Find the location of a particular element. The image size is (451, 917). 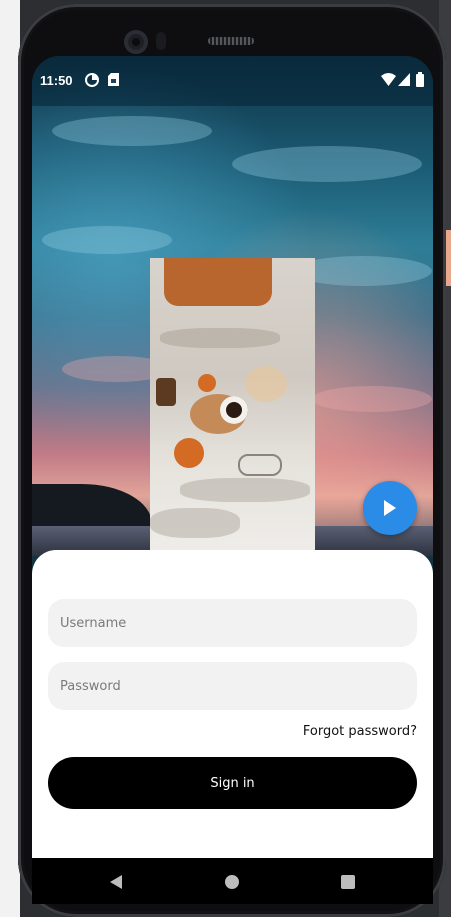

status-time: 11:50 is located at coordinates (56, 80).